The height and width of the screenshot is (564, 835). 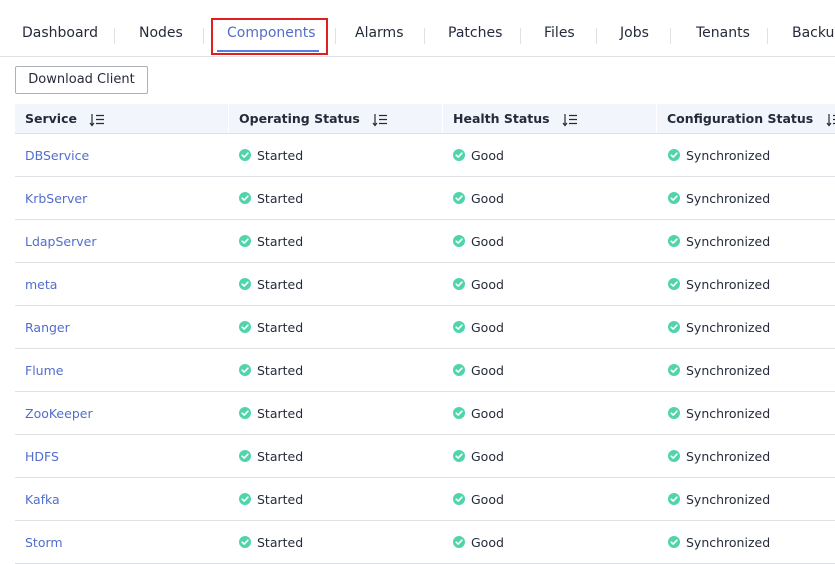 I want to click on column-header-label: Service, so click(x=51, y=118).